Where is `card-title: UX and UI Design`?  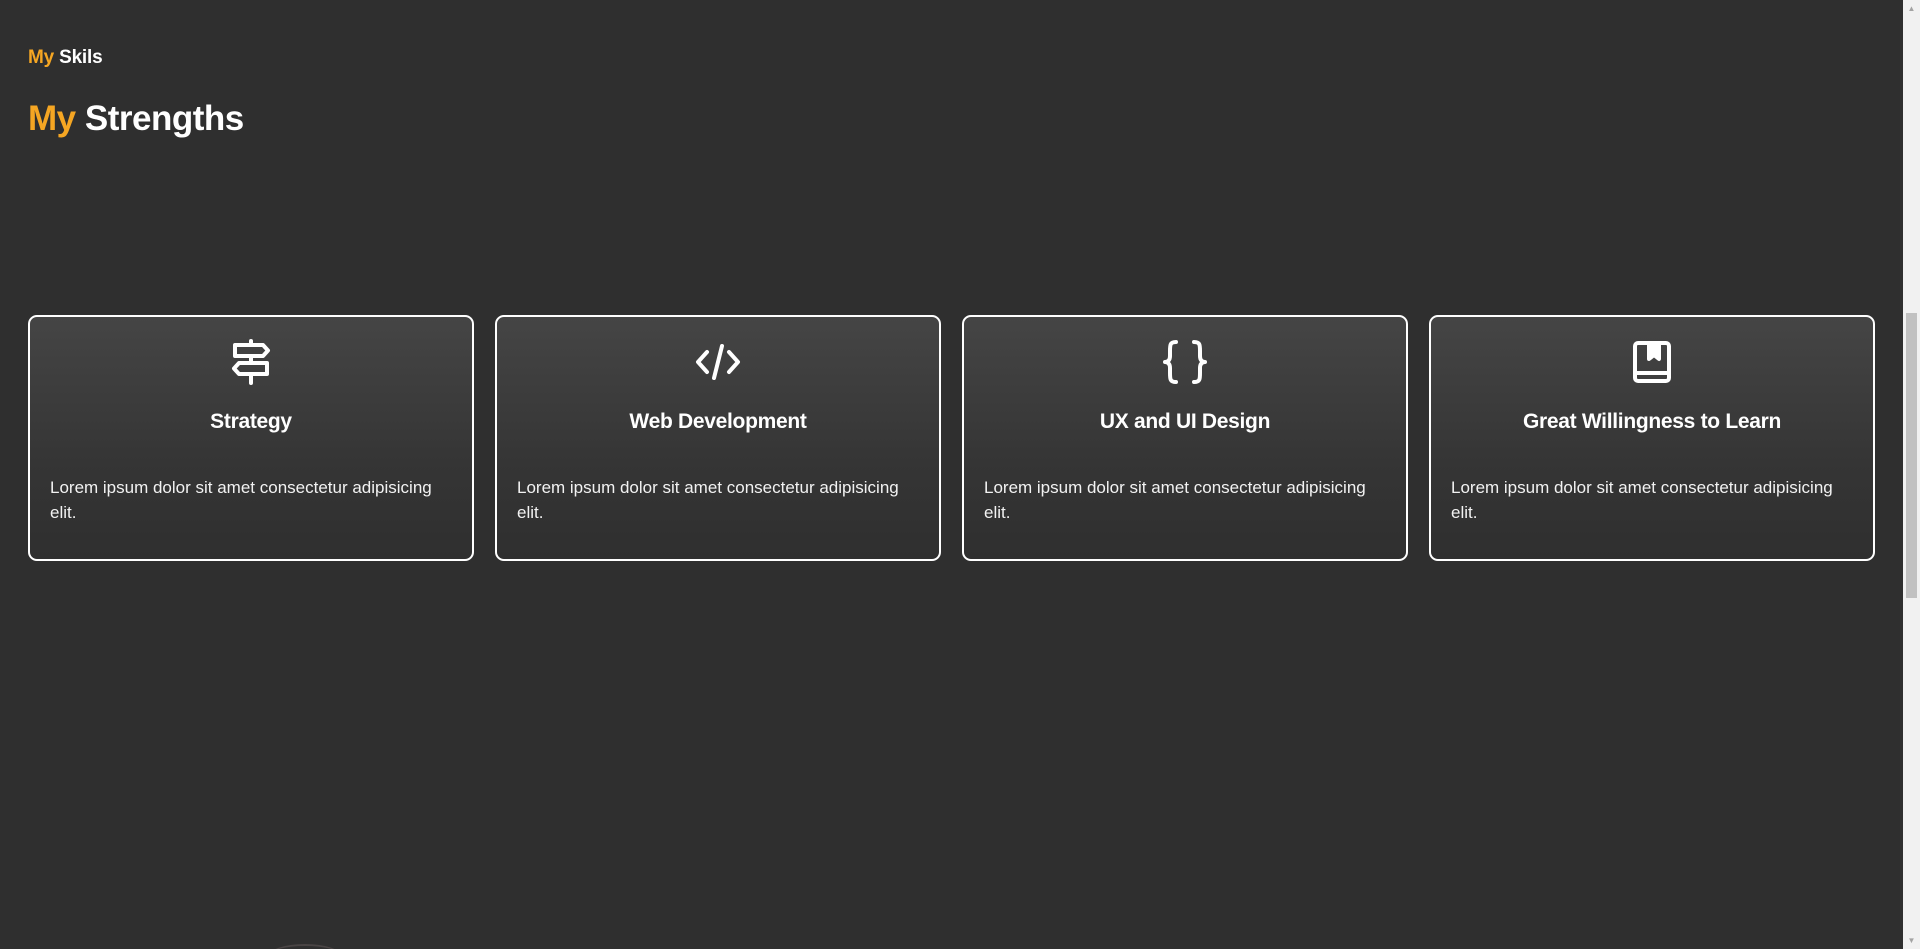
card-title: UX and UI Design is located at coordinates (1185, 421).